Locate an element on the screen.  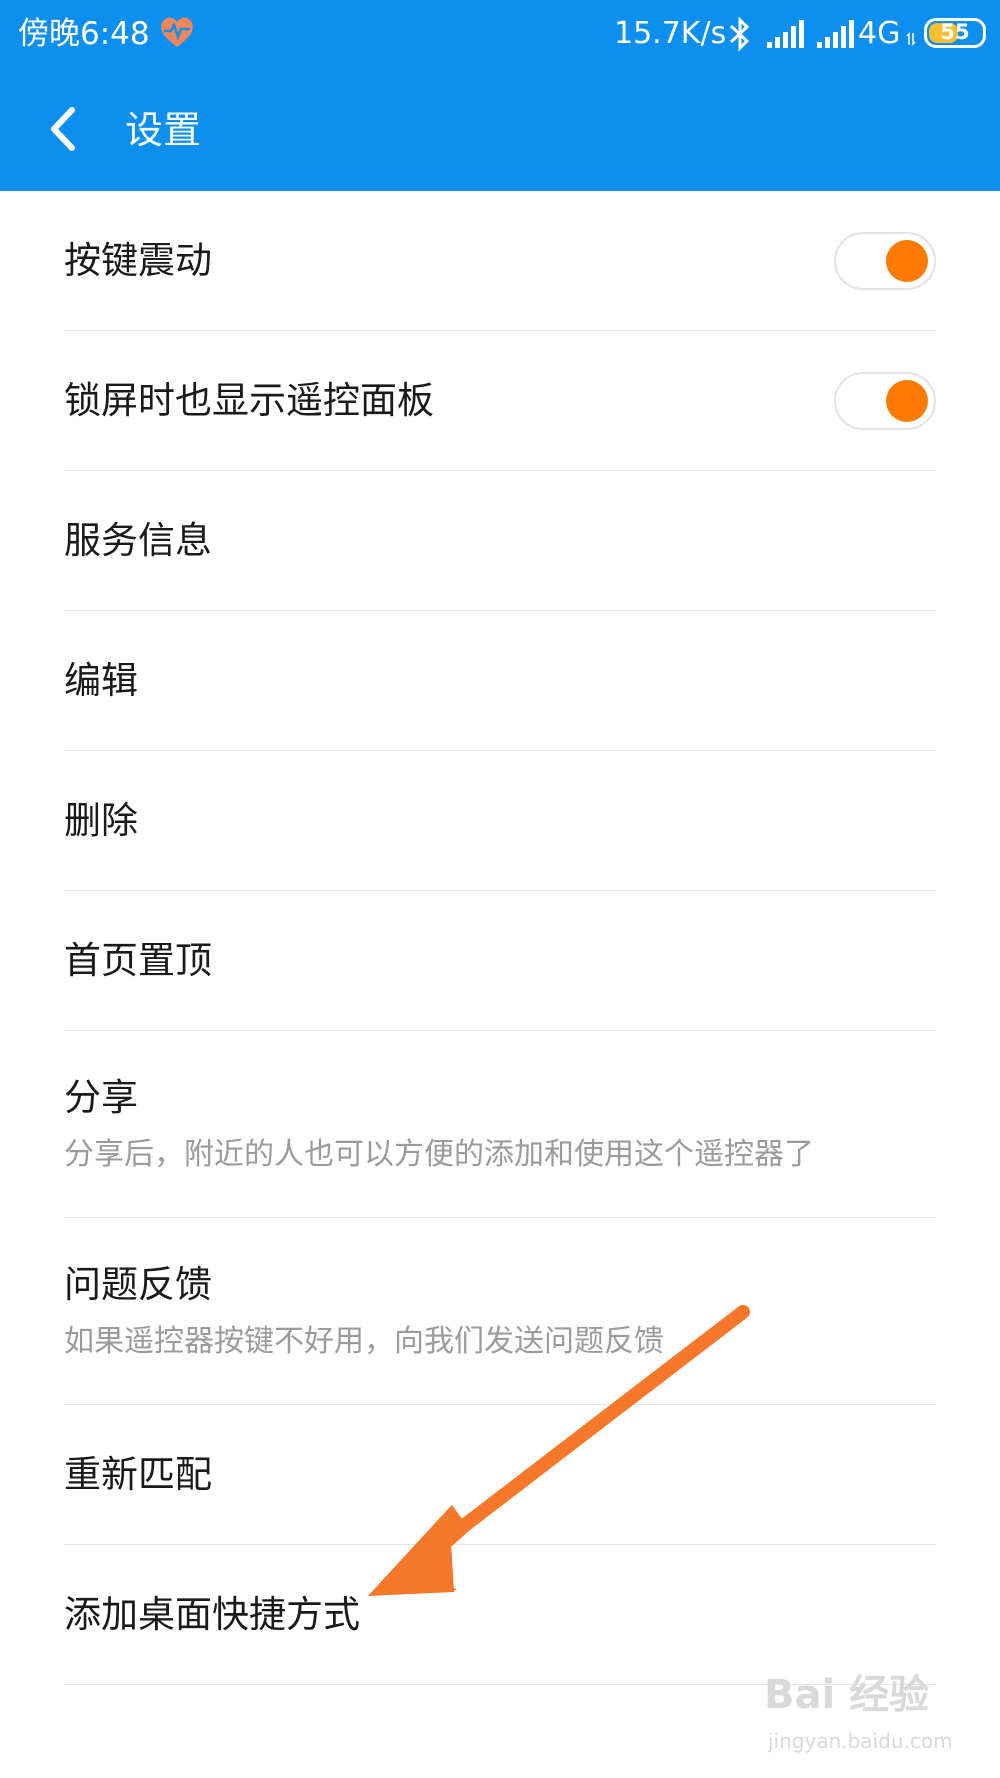
battery-percent: 55 is located at coordinates (955, 32).